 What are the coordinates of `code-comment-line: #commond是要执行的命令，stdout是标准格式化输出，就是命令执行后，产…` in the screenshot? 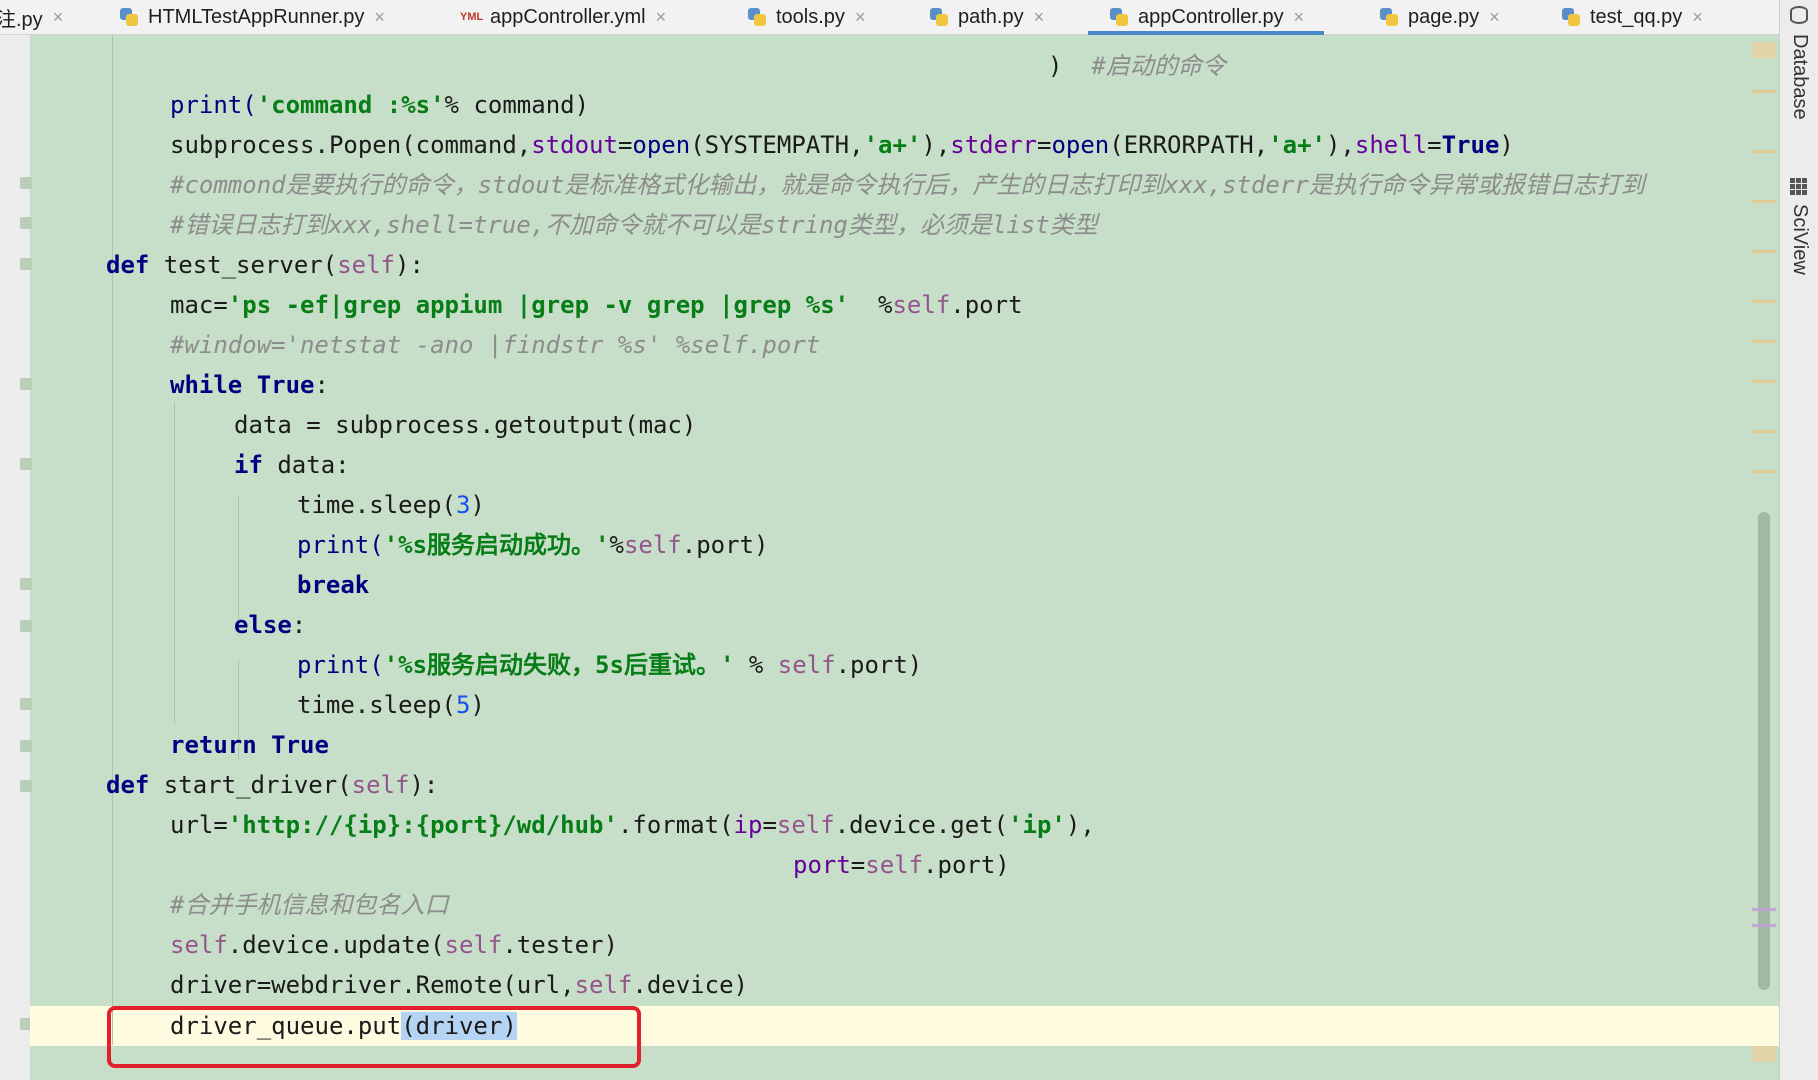 It's located at (907, 185).